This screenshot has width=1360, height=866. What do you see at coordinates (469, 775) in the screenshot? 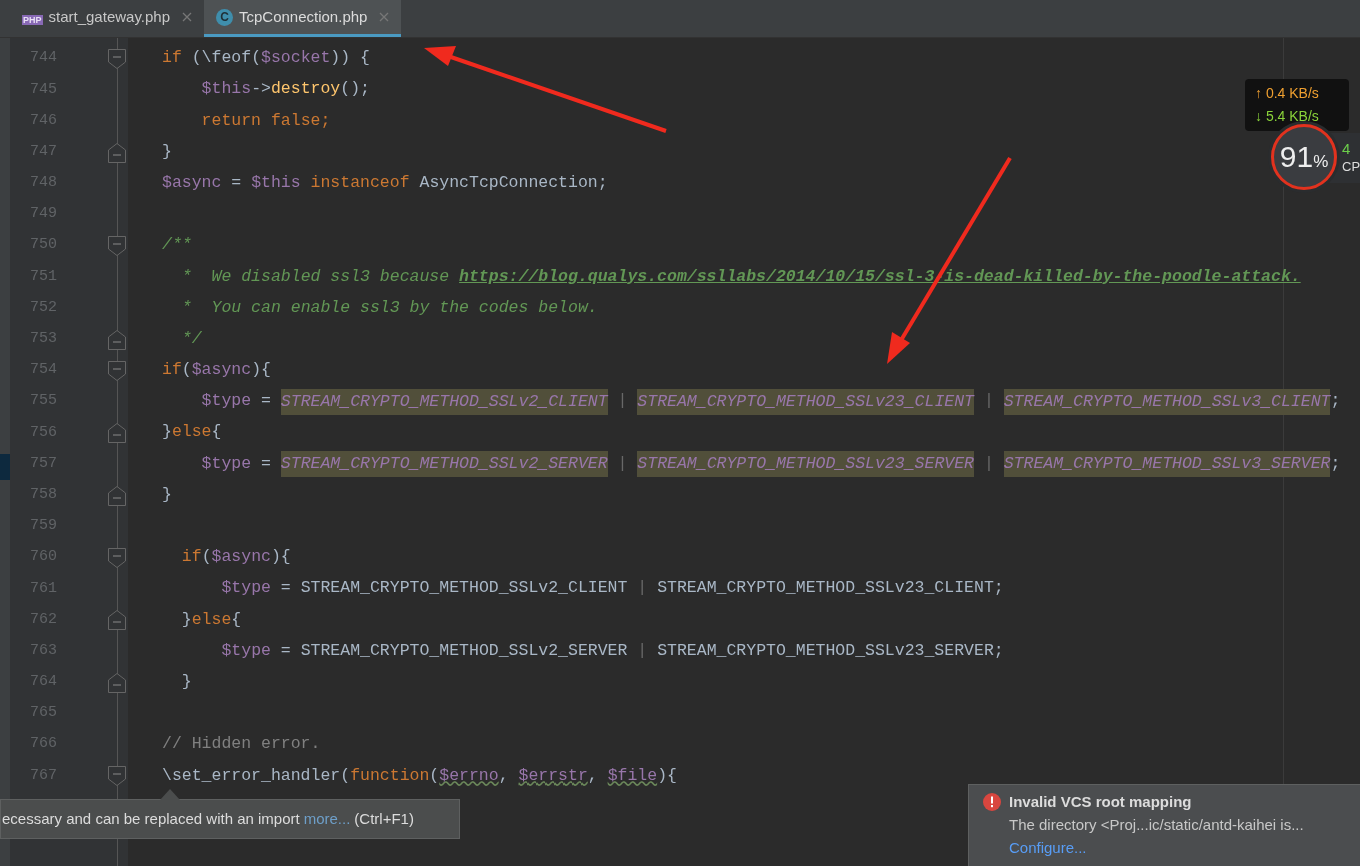
I see `variable: $errno` at bounding box center [469, 775].